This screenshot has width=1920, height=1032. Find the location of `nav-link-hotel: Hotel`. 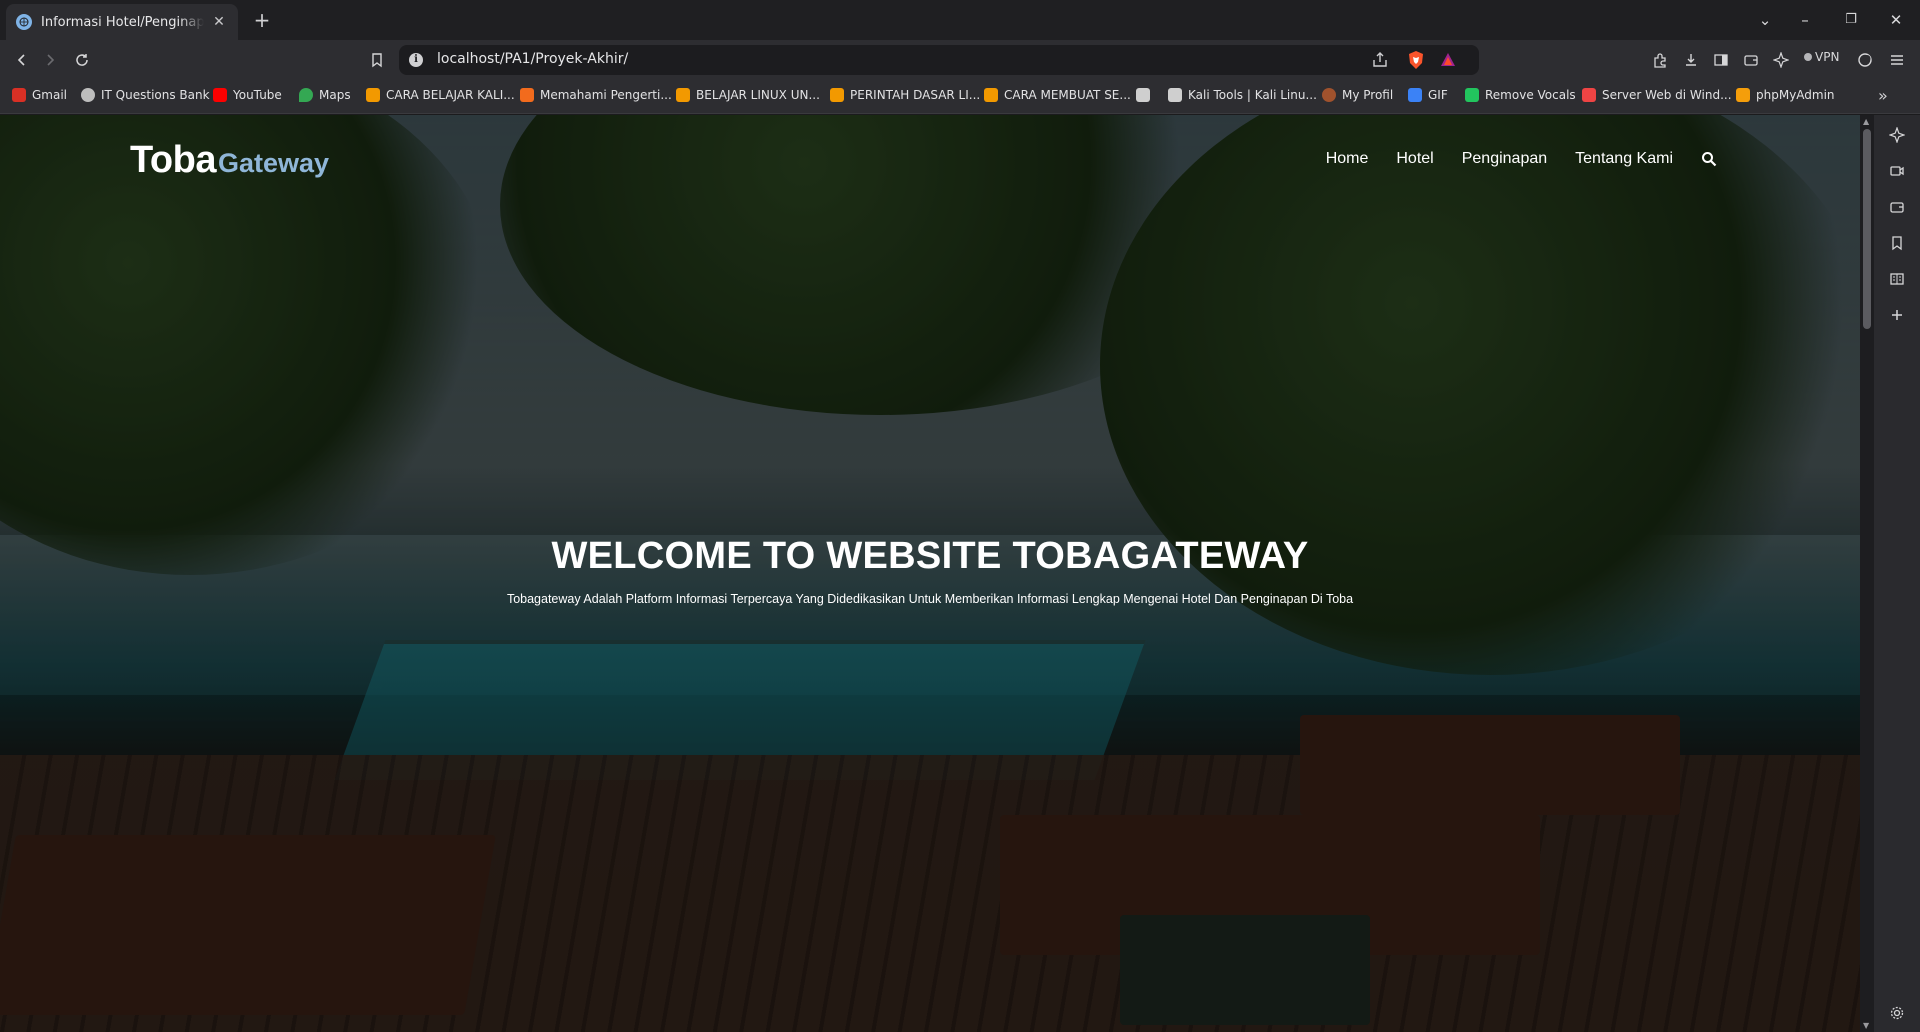

nav-link-hotel: Hotel is located at coordinates (1414, 159).